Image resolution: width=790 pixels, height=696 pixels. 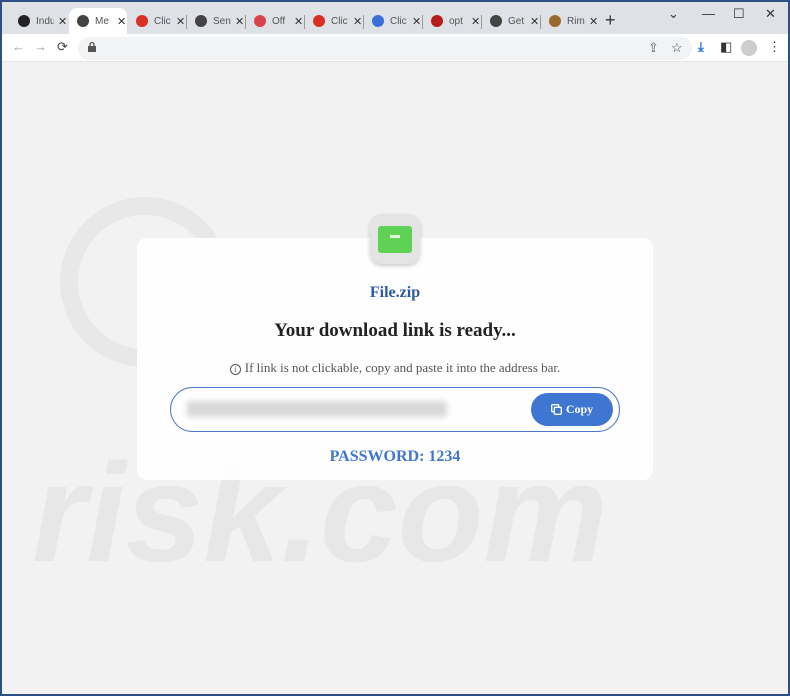 I want to click on password-text: PASSWORD: 1234, so click(x=395, y=456).